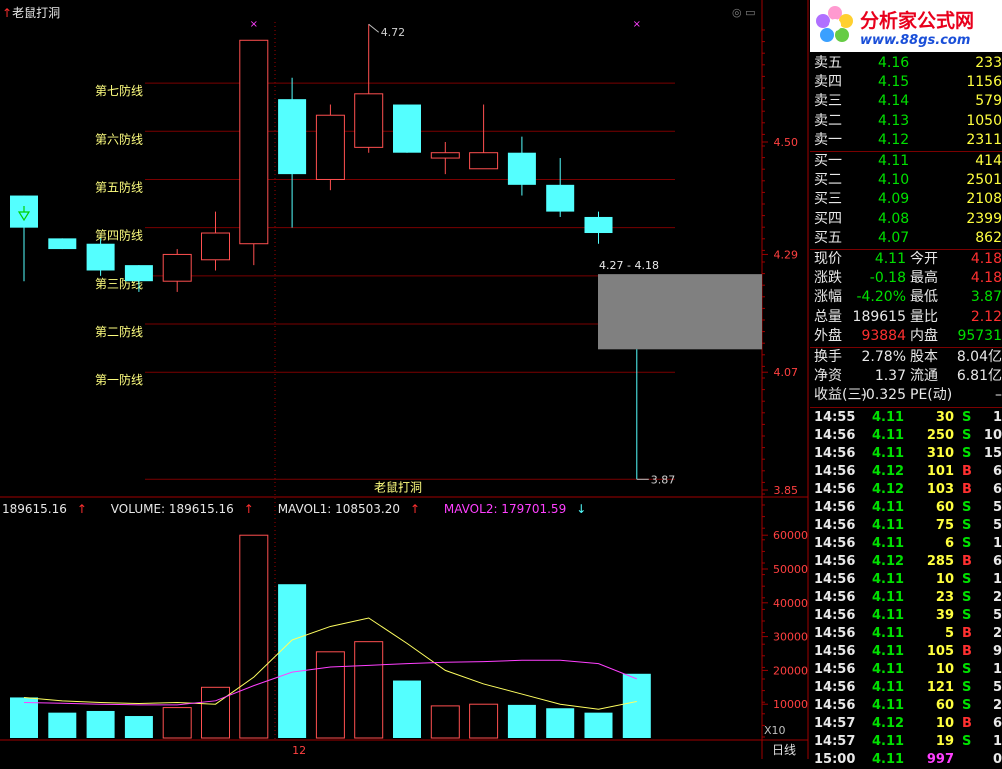  Describe the element at coordinates (997, 687) in the screenshot. I see `tick-count: 5` at that location.